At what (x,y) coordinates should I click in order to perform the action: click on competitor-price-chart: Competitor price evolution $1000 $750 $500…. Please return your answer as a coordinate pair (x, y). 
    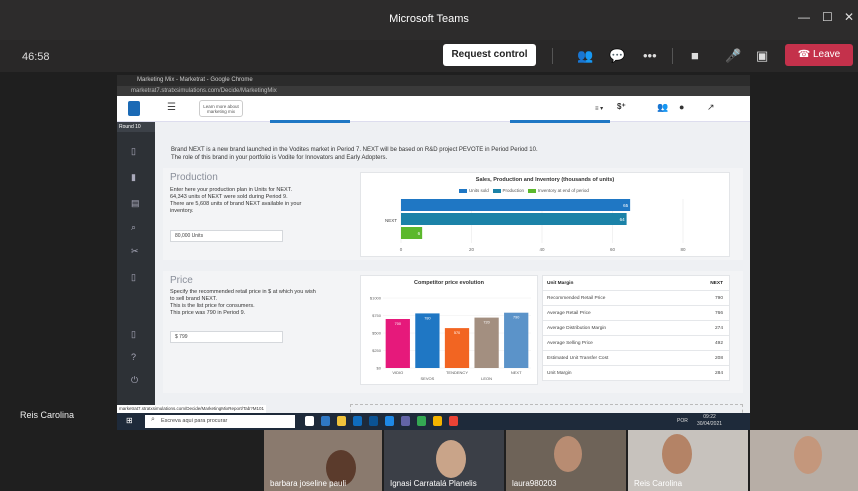
    Looking at the image, I should click on (449, 330).